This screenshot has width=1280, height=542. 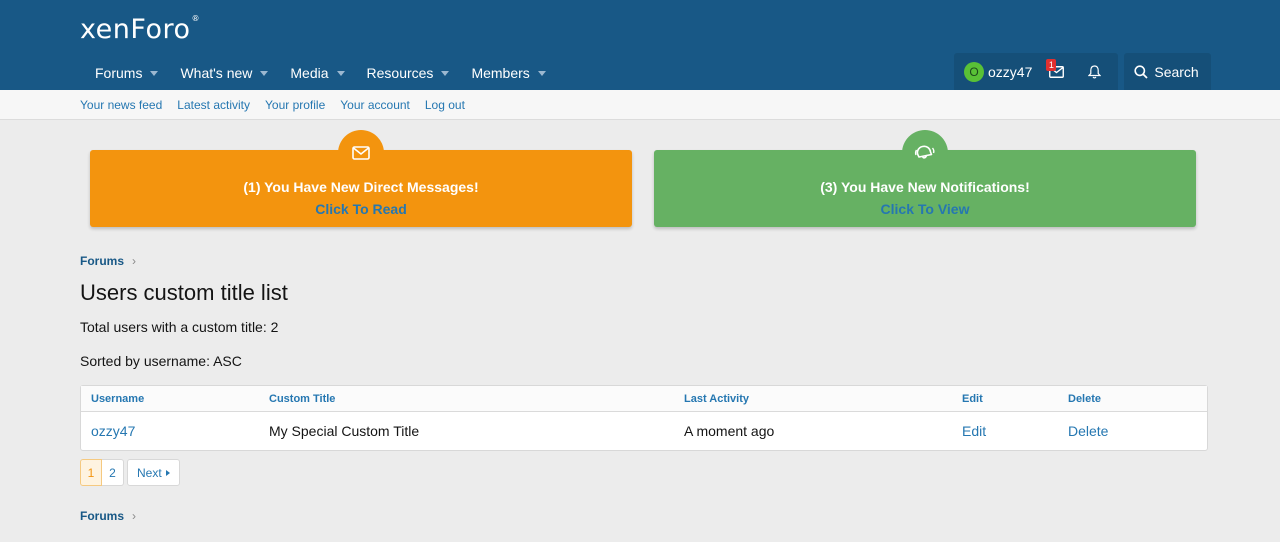 What do you see at coordinates (361, 209) in the screenshot?
I see `messages-notice-link: Click To Read` at bounding box center [361, 209].